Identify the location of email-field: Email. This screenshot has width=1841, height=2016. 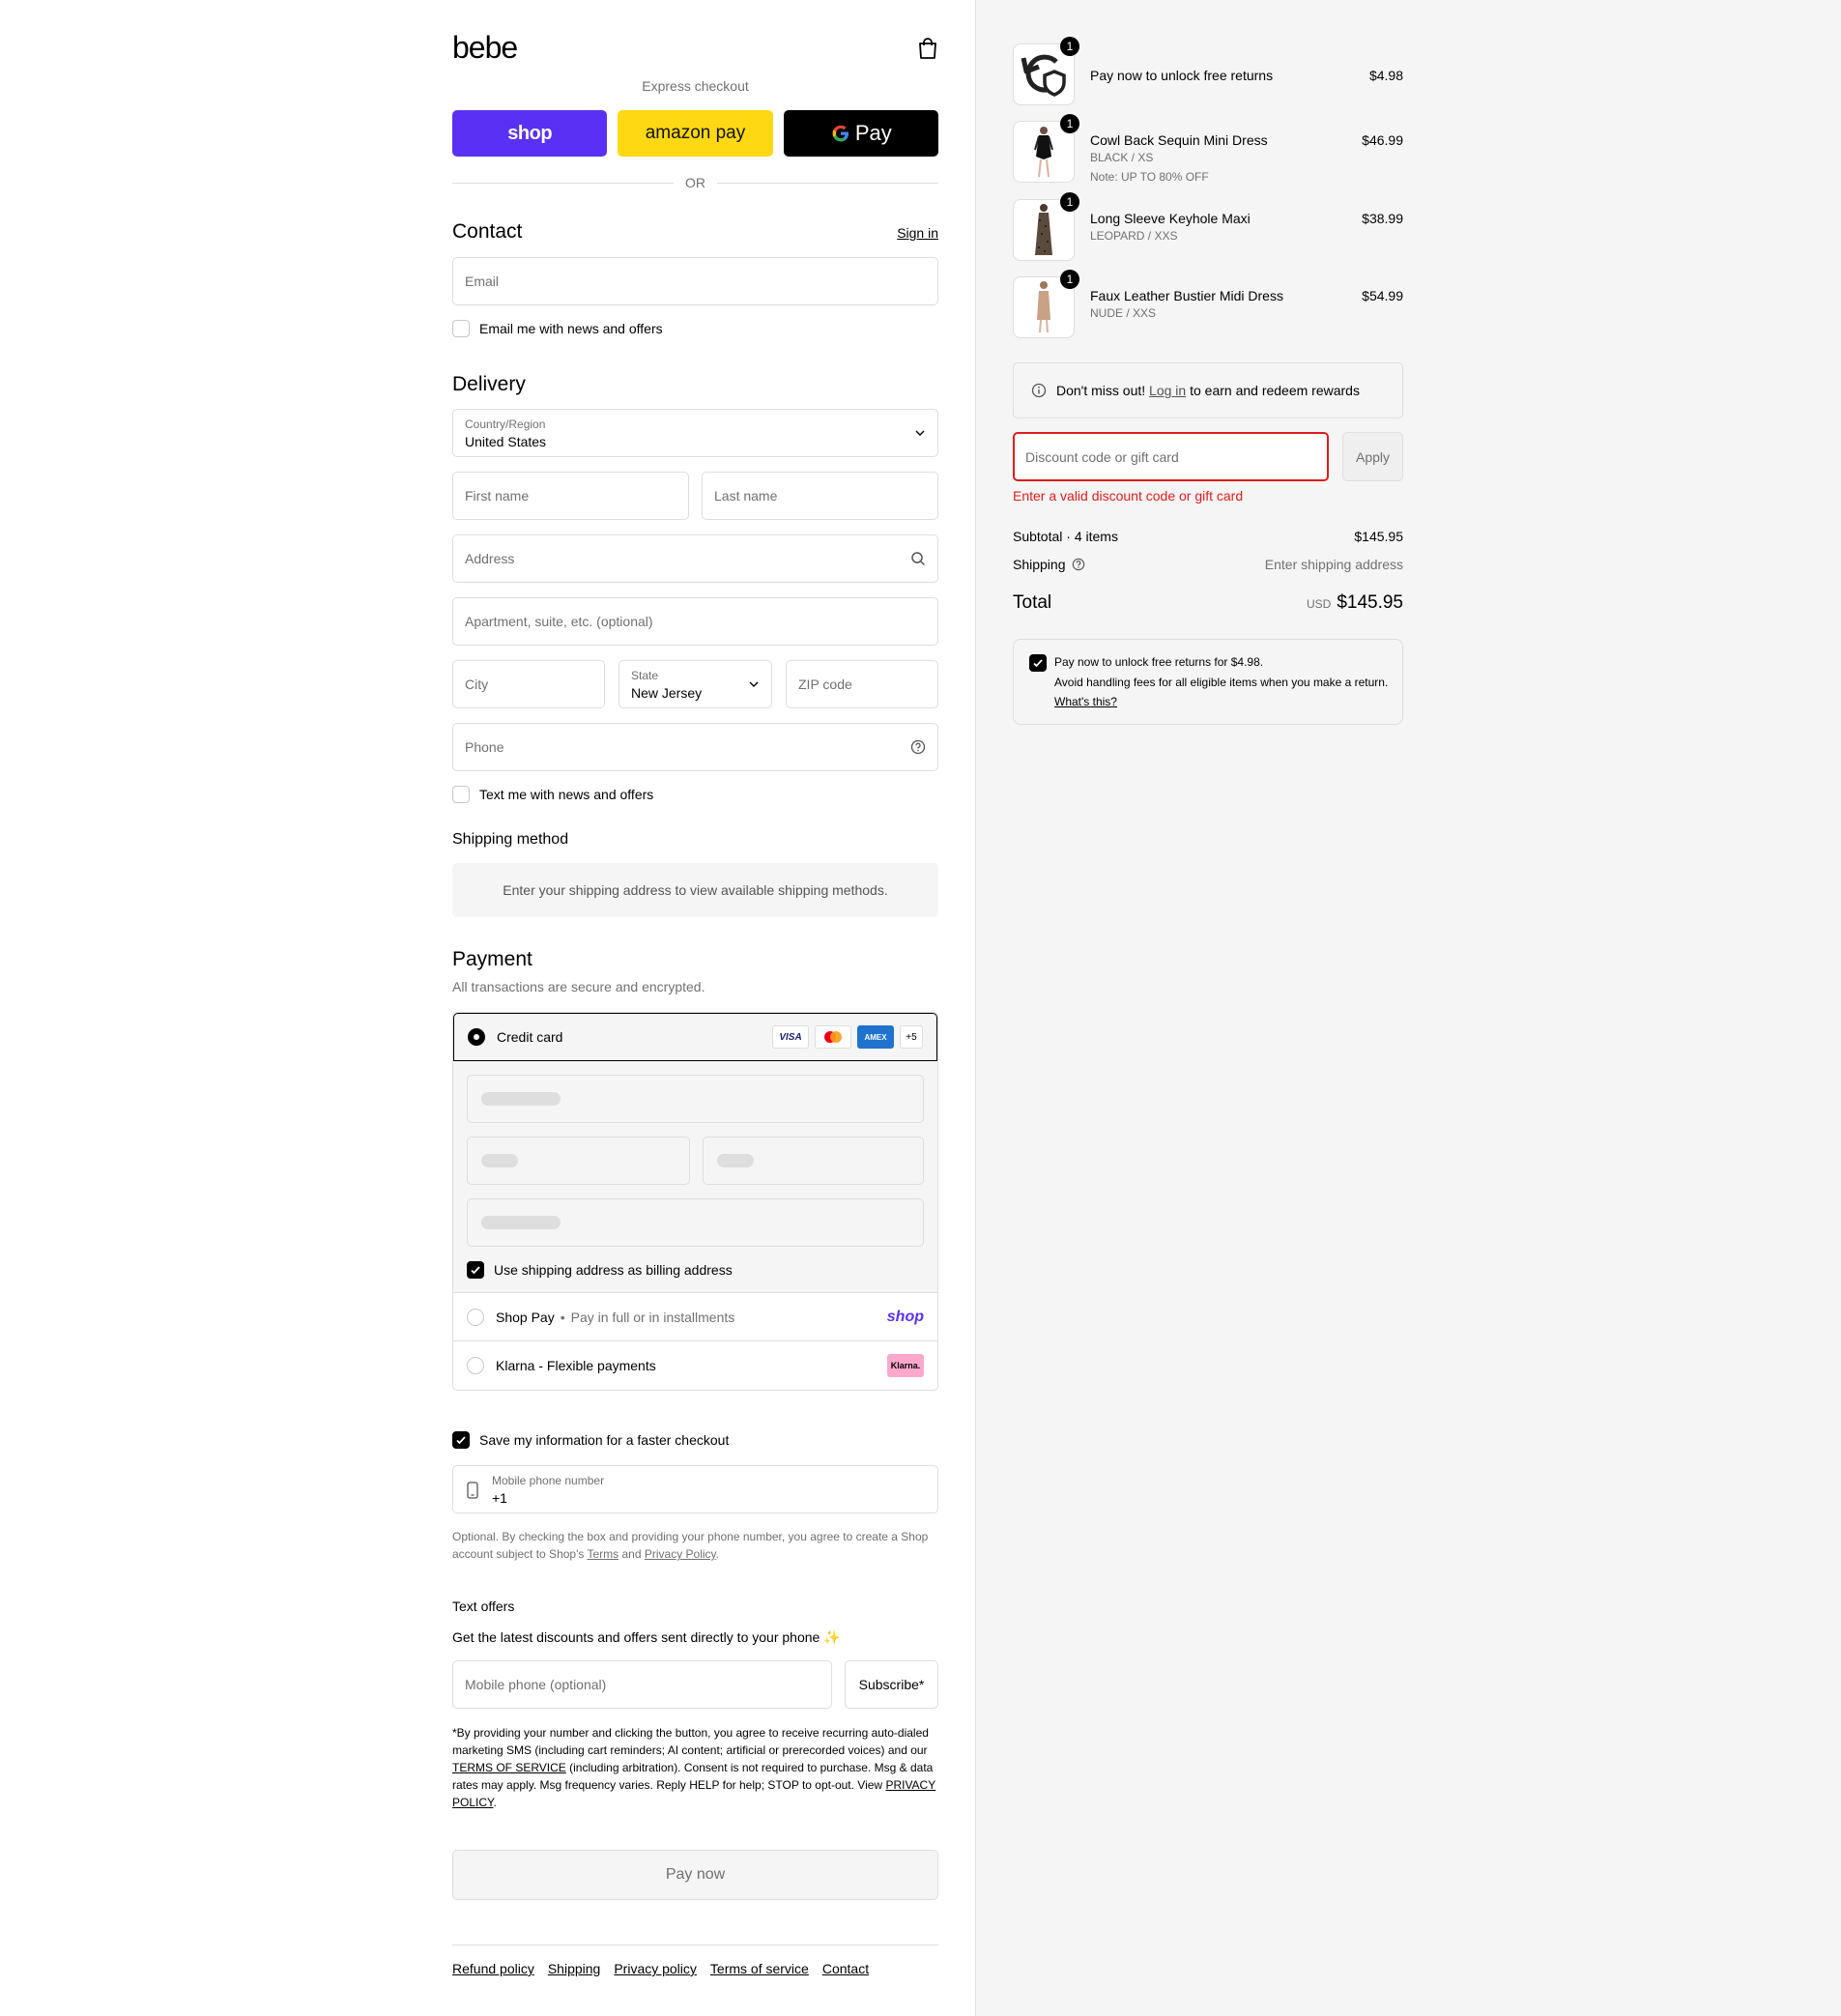
(695, 281).